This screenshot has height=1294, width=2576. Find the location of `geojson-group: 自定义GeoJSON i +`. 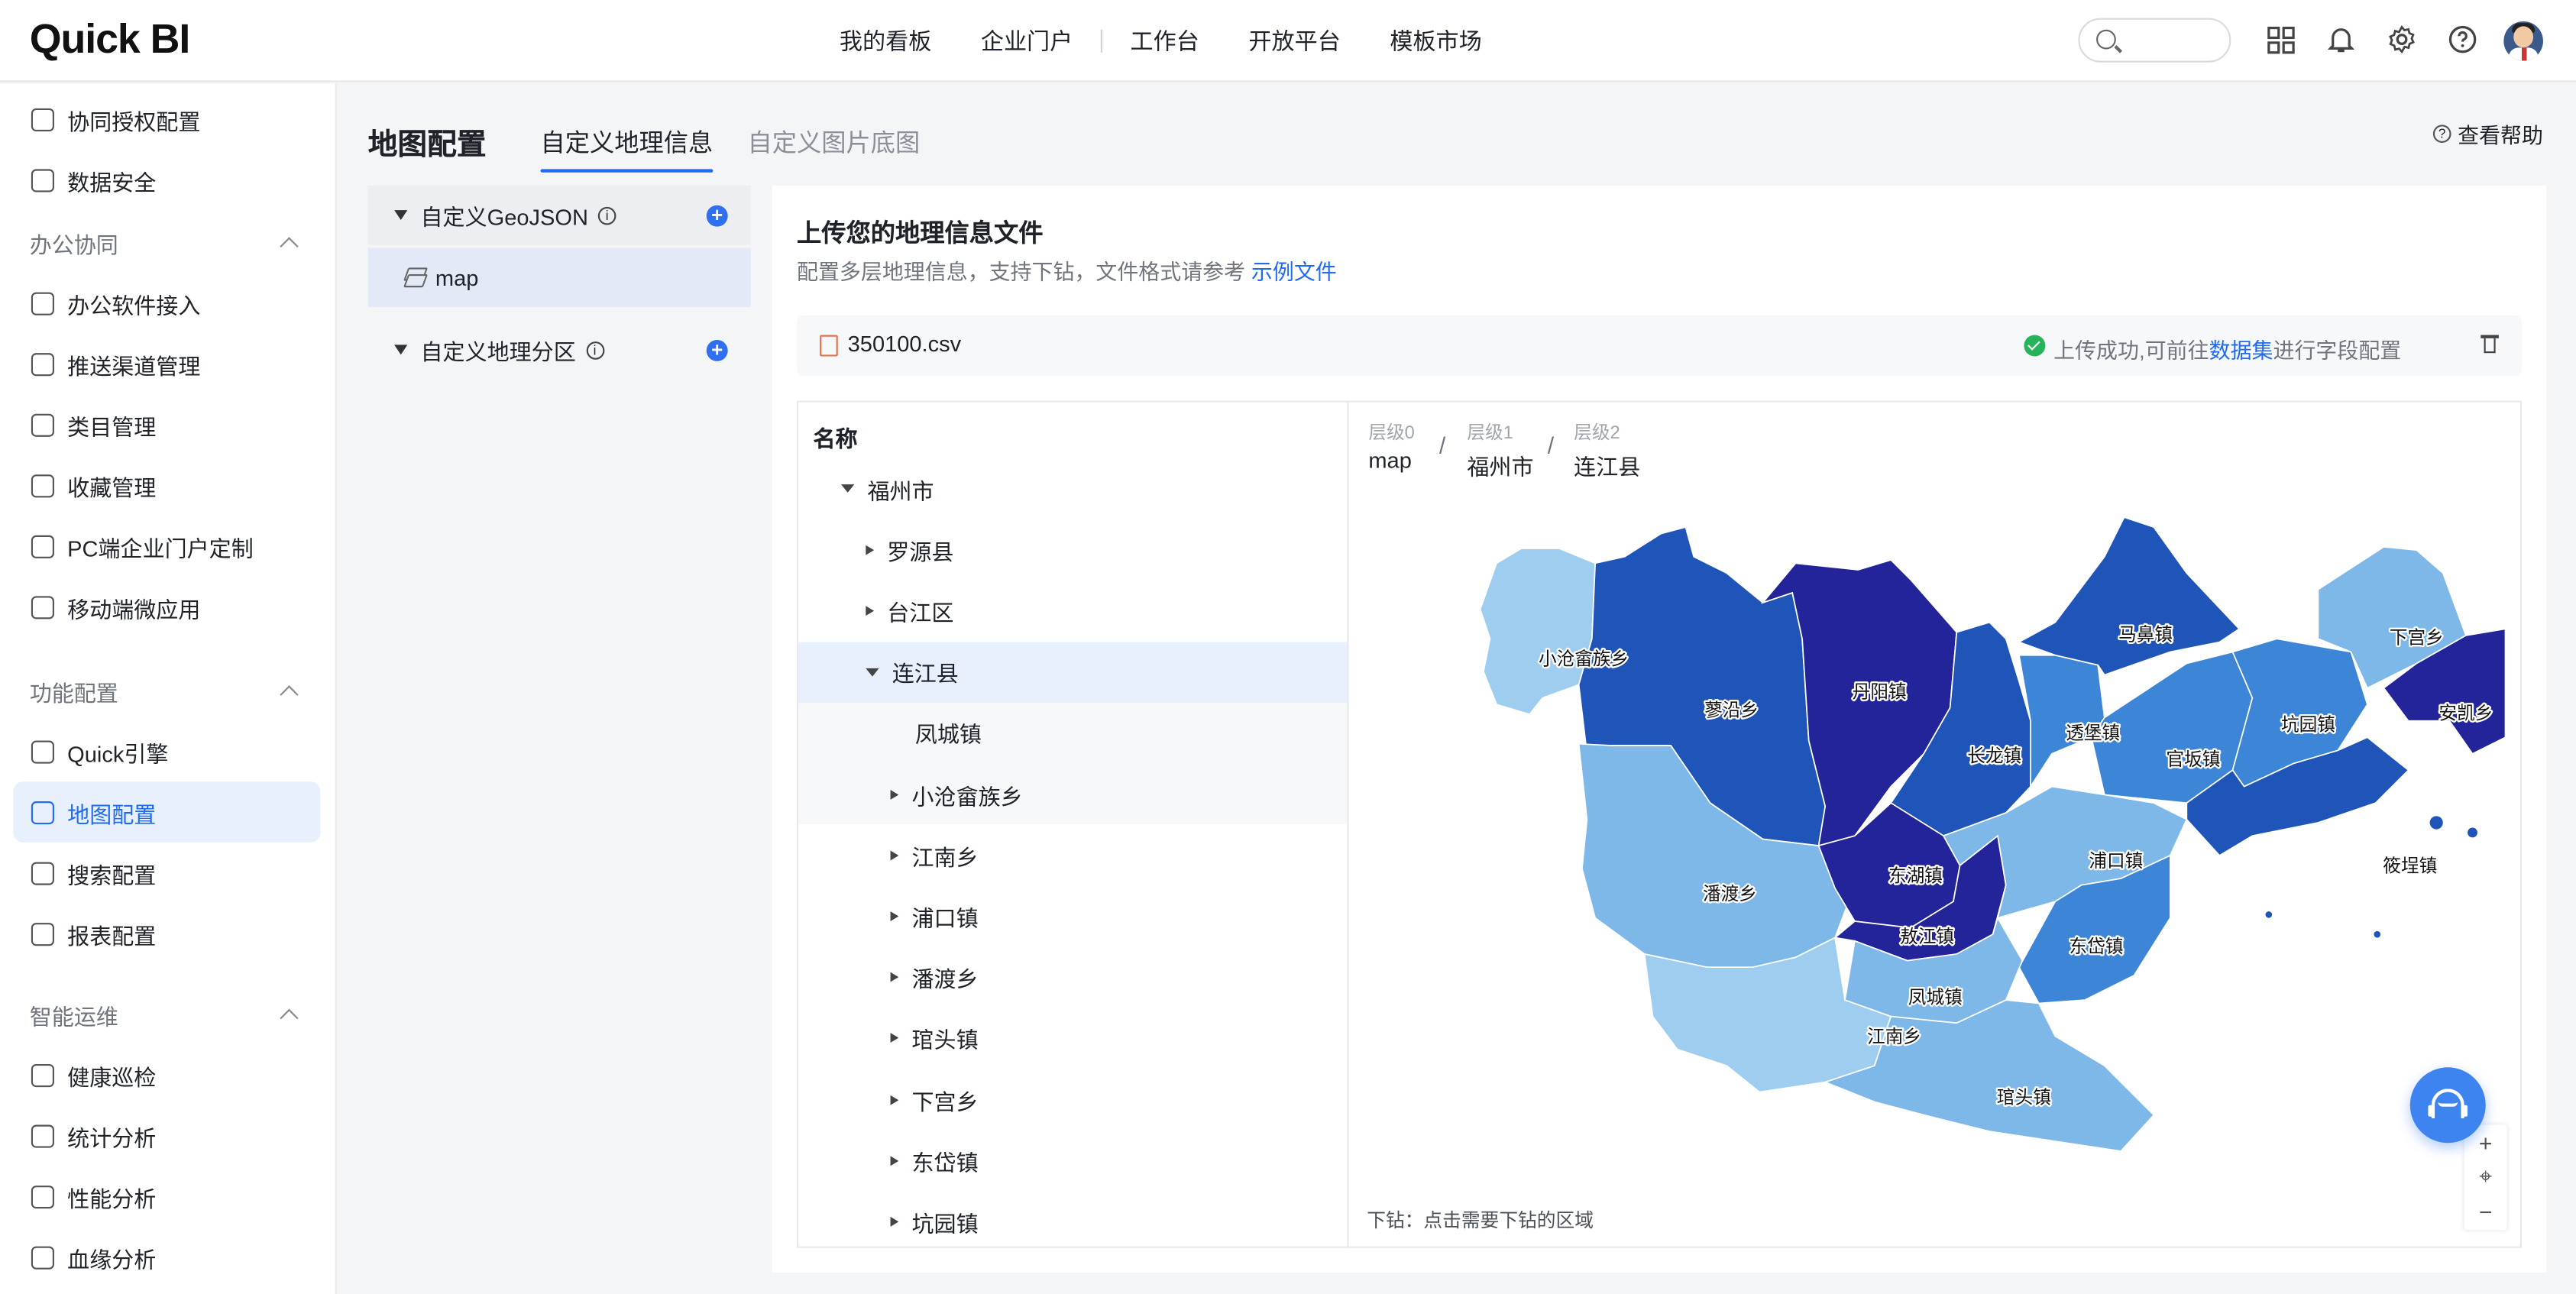

geojson-group: 自定义GeoJSON i + is located at coordinates (559, 215).